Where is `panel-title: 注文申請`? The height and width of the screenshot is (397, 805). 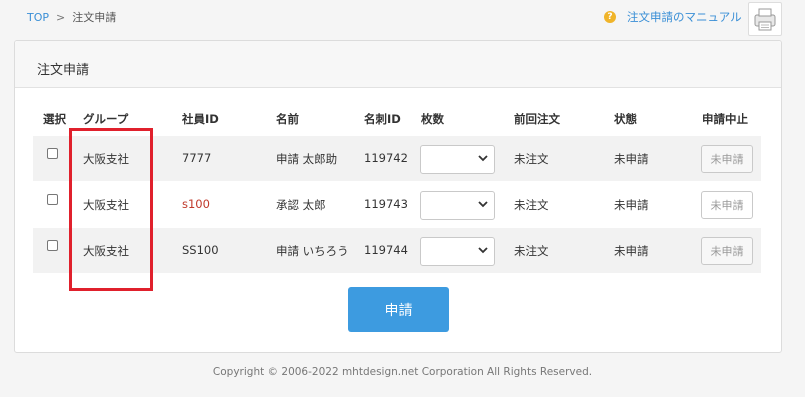
panel-title: 注文申請 is located at coordinates (63, 70).